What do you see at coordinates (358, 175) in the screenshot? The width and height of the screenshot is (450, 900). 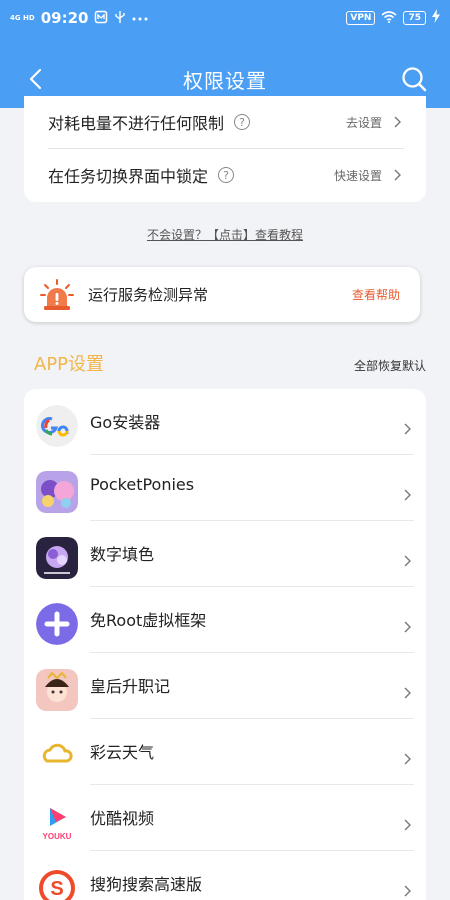 I see `permission-action: 快速设置` at bounding box center [358, 175].